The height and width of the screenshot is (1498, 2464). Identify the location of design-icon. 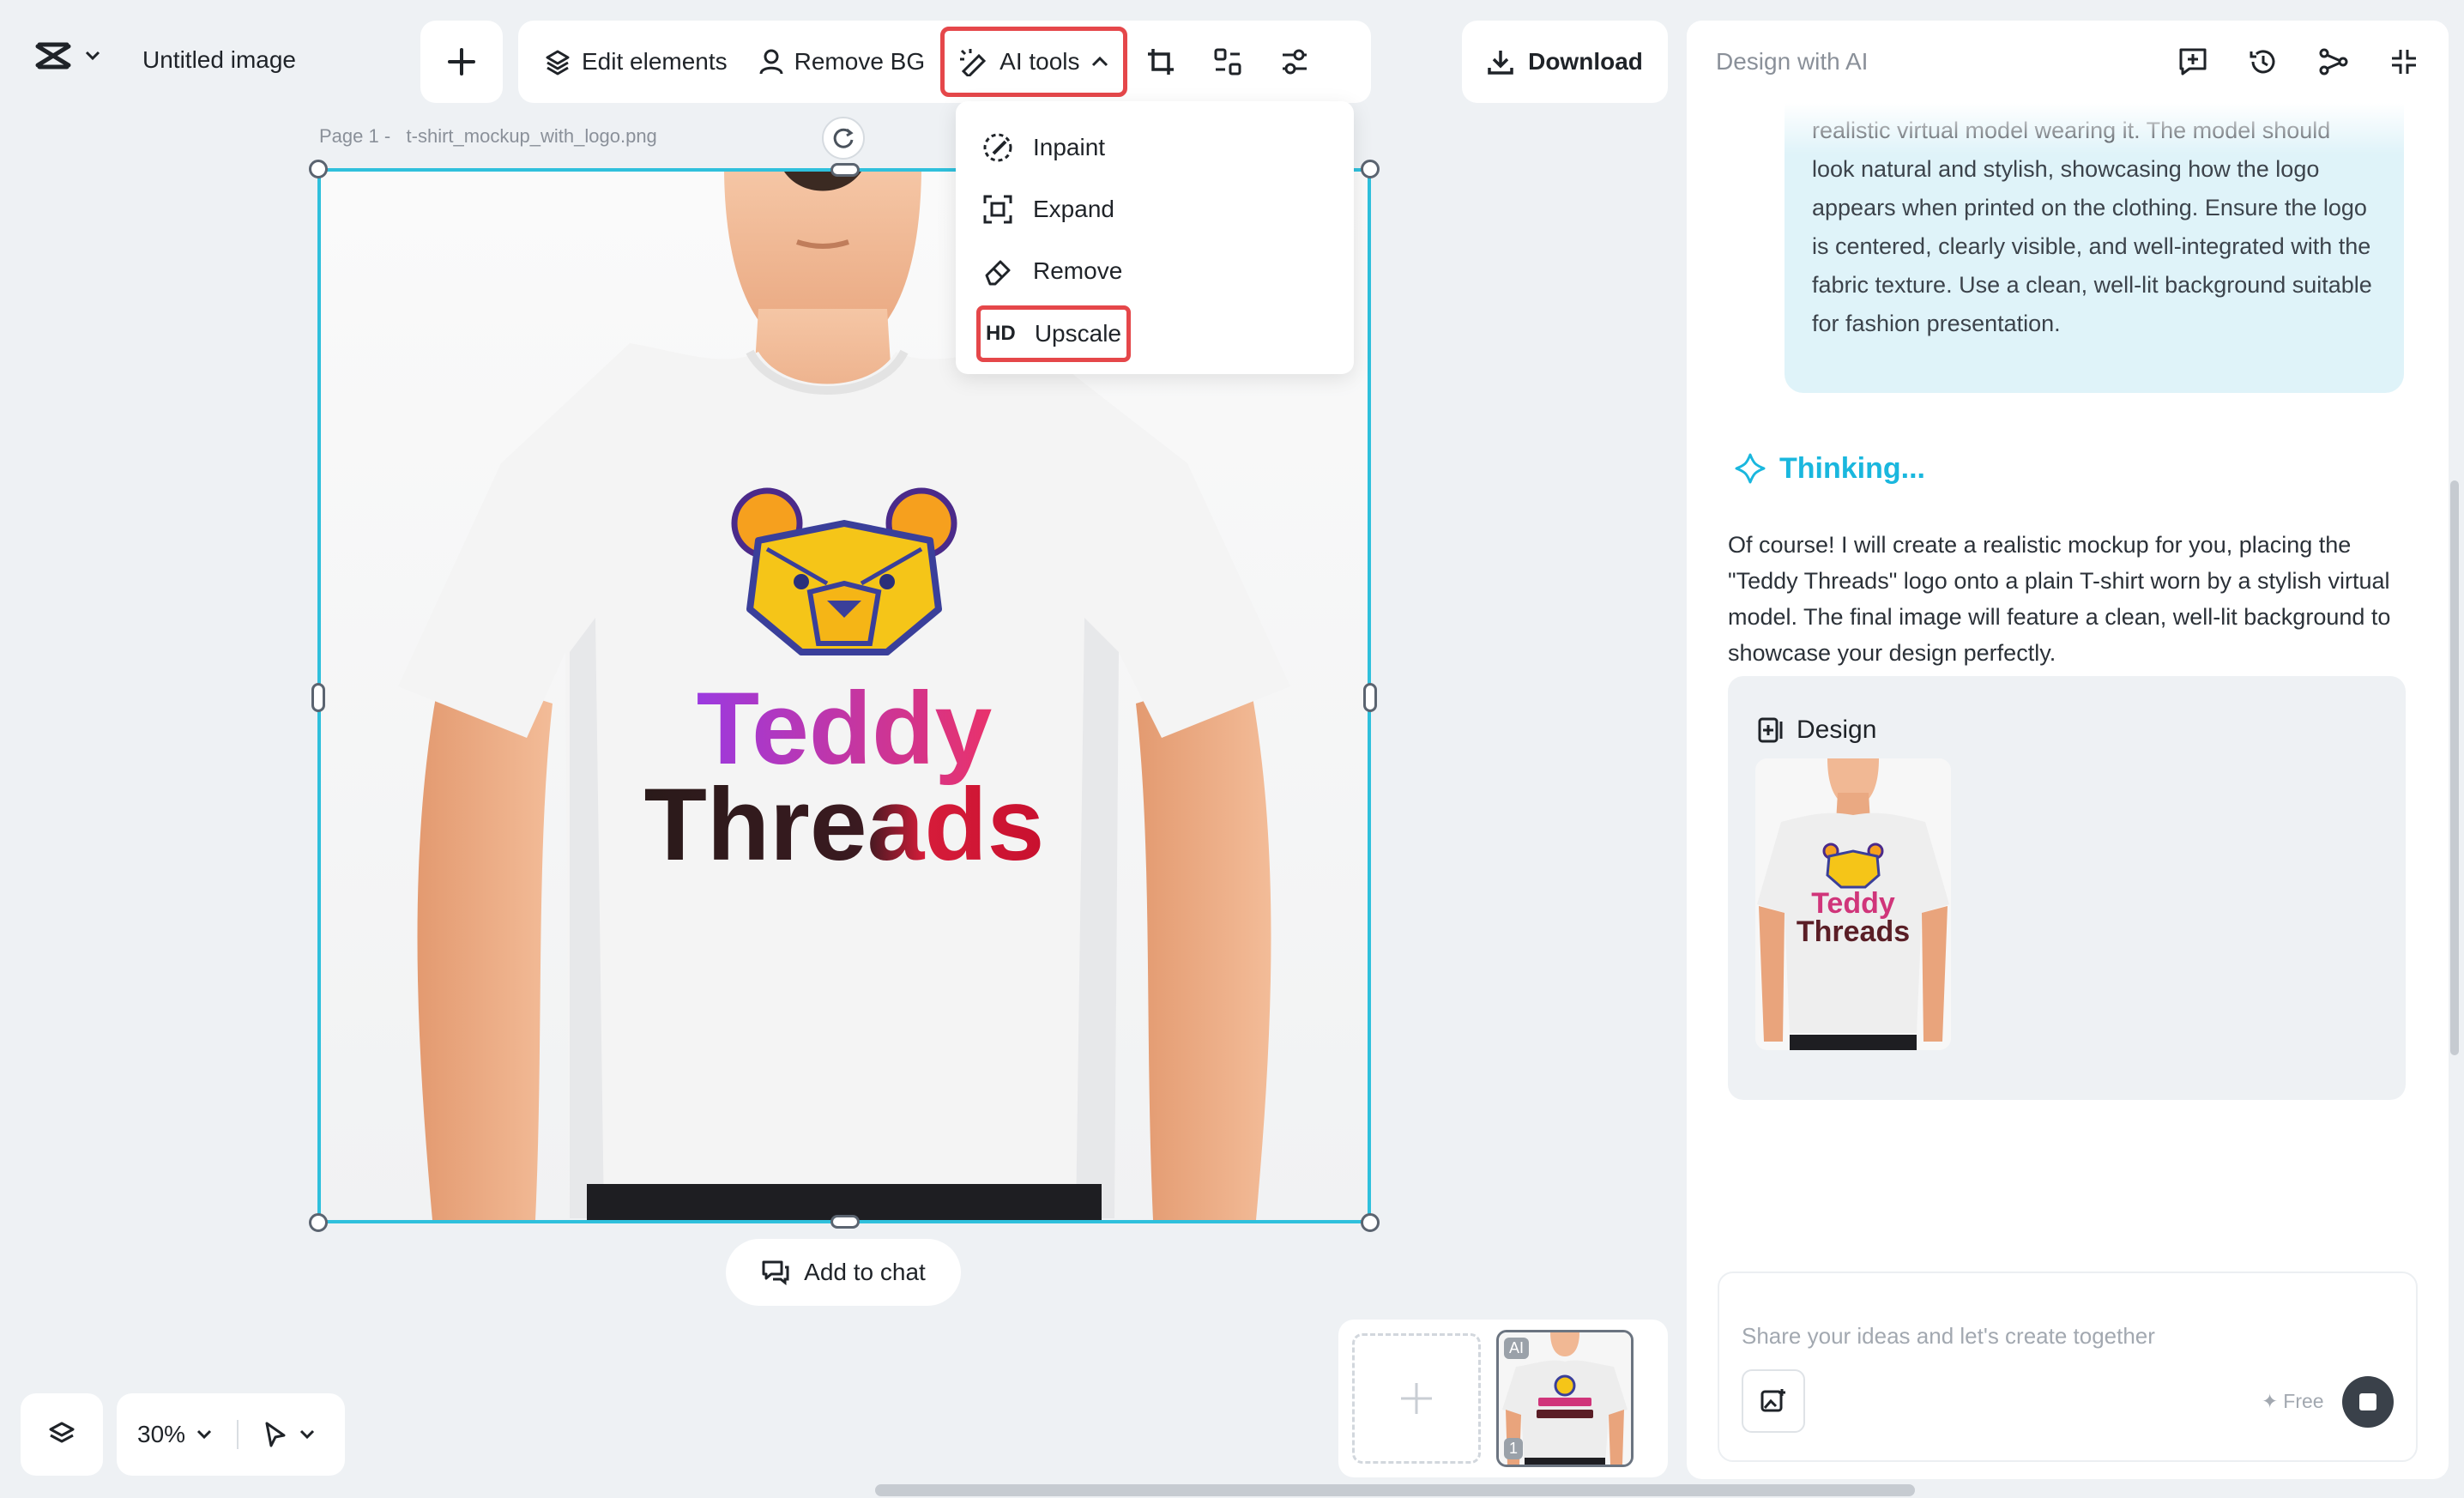
(1771, 730).